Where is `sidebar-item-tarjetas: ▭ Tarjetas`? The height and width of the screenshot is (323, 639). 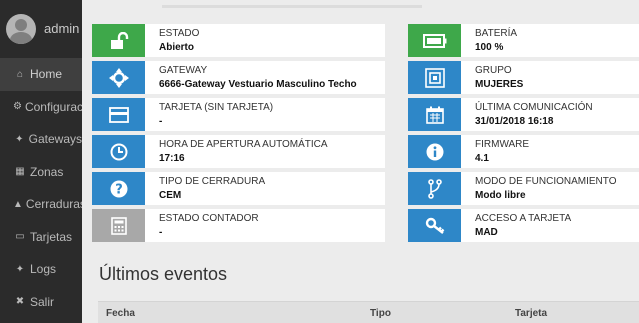
sidebar-item-tarjetas: ▭ Tarjetas is located at coordinates (41, 237).